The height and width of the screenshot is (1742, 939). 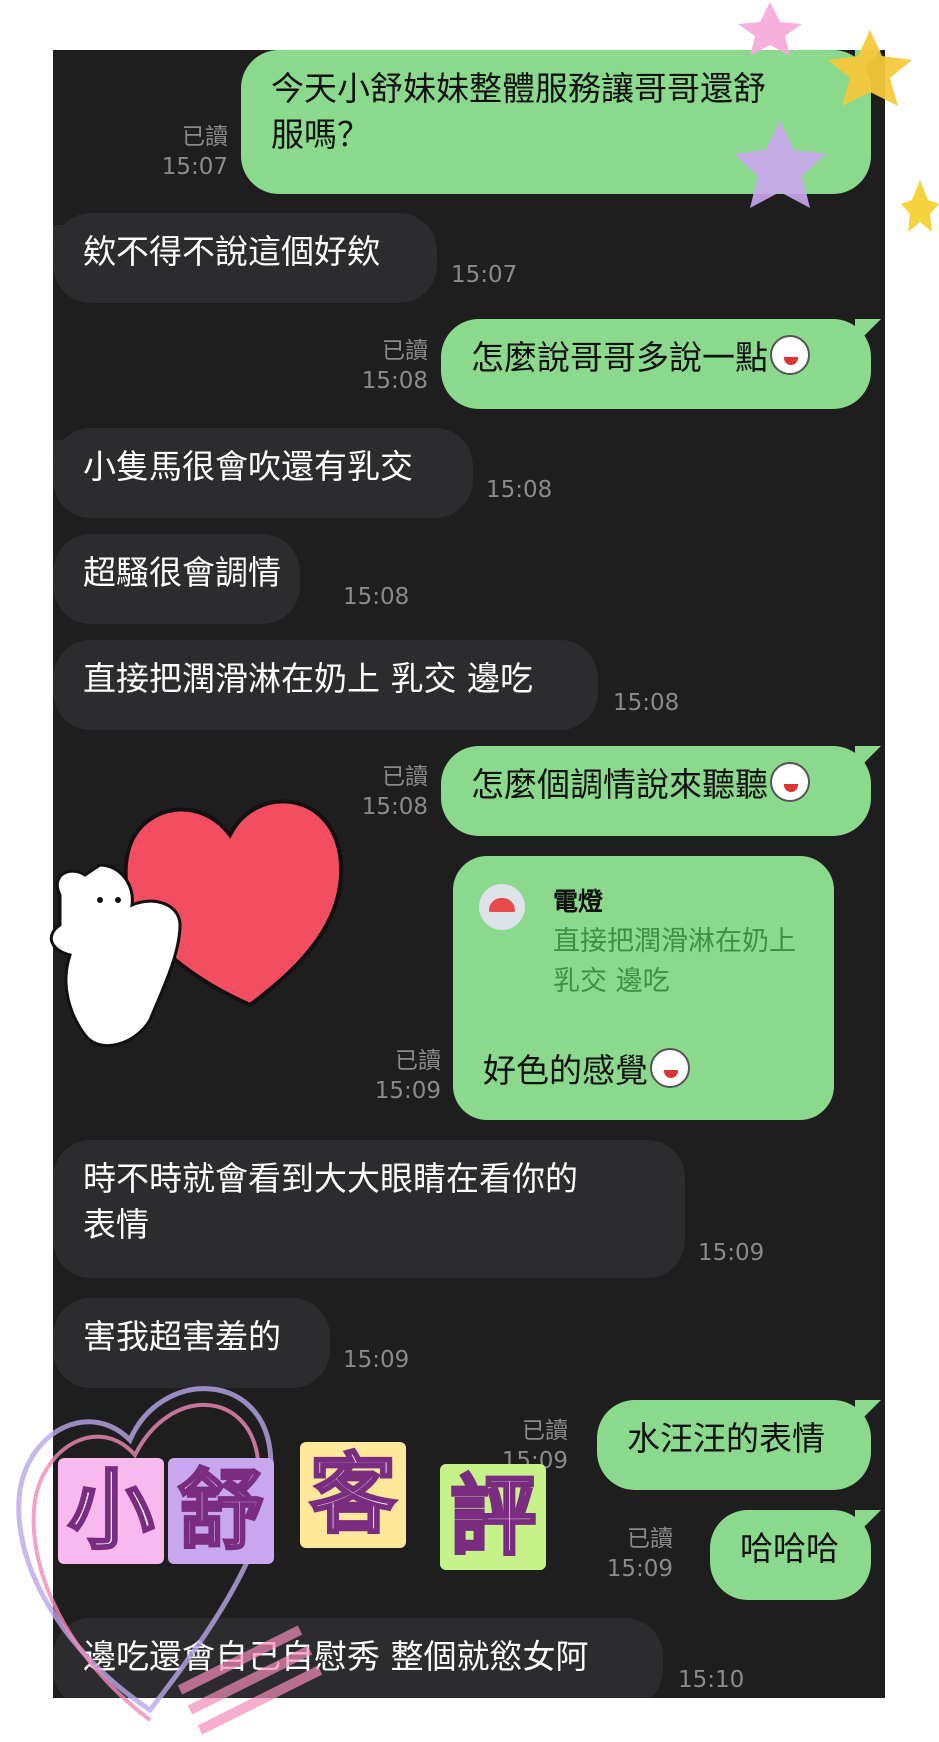 What do you see at coordinates (790, 355) in the screenshot?
I see `blushing-face-sticker-icon` at bounding box center [790, 355].